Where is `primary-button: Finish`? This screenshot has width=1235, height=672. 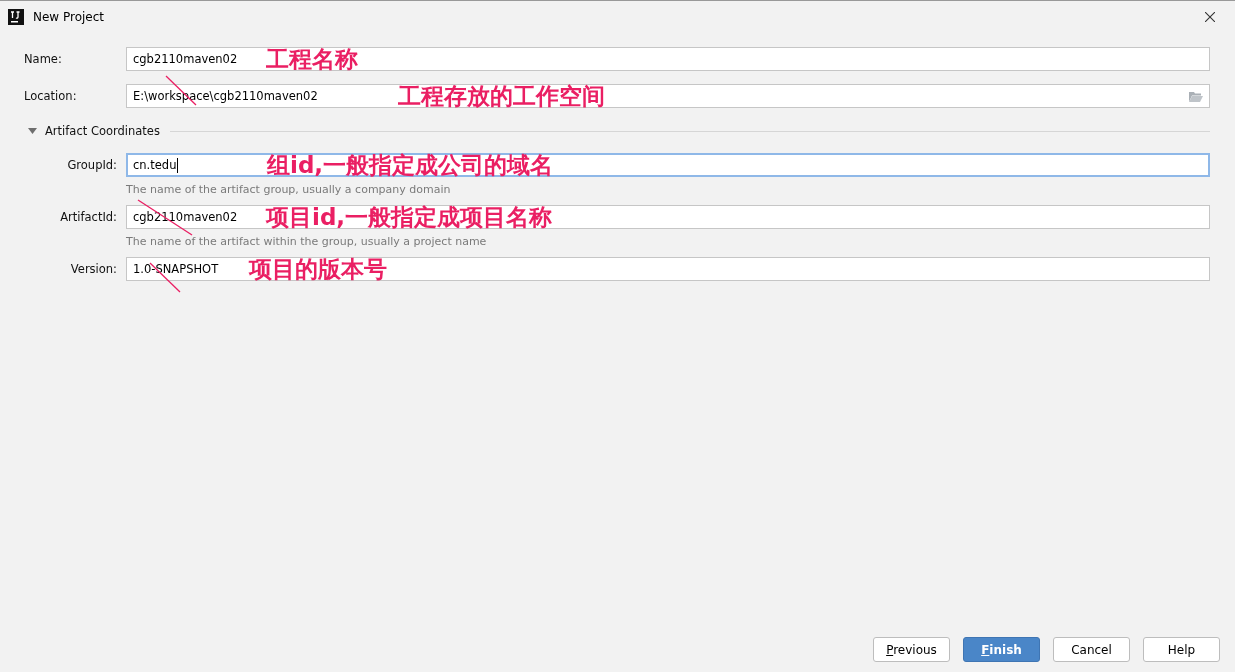
primary-button: Finish is located at coordinates (1001, 649).